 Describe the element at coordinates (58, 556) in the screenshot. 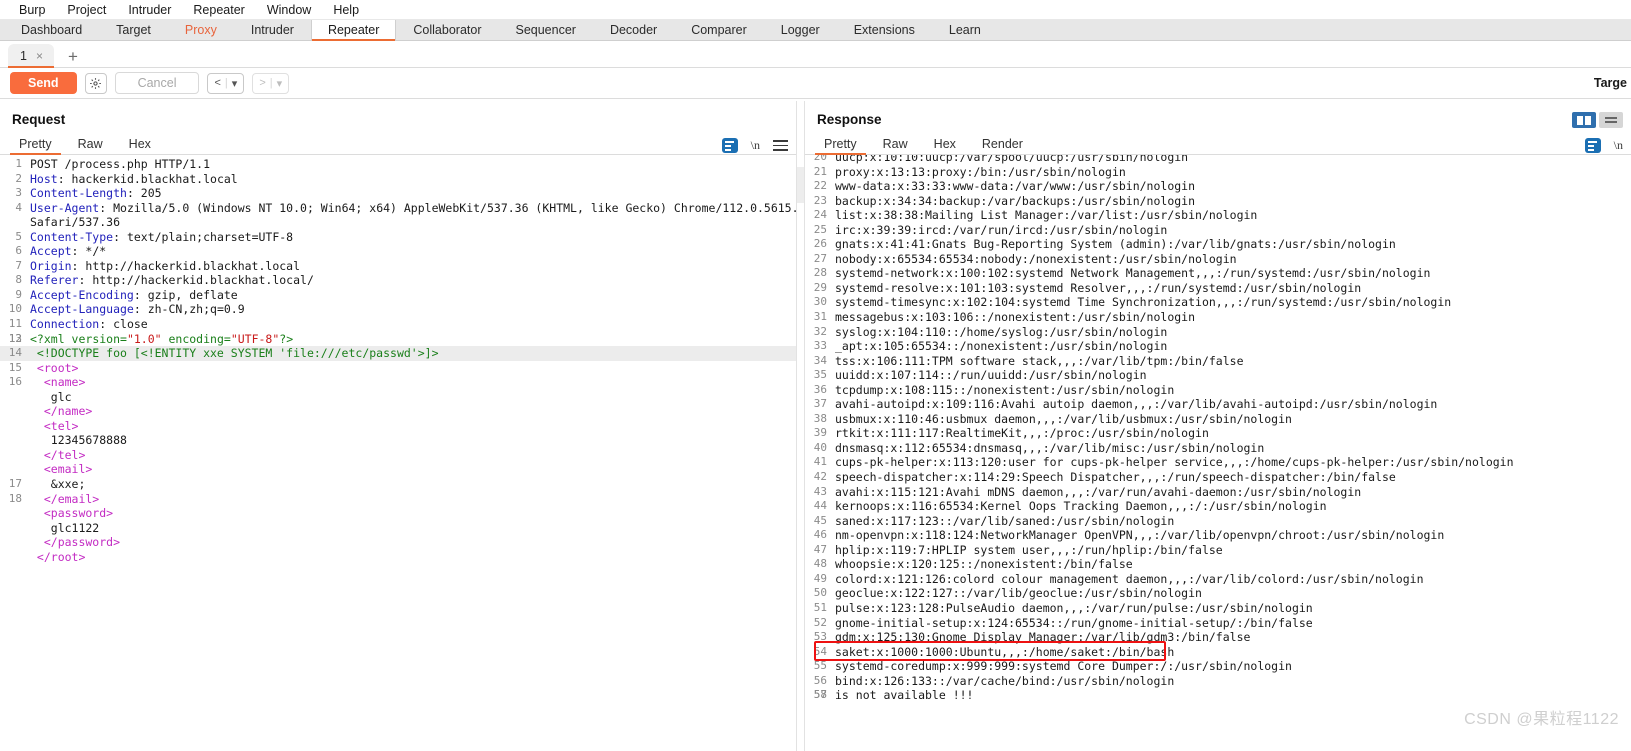

I see `code-segment: </root>` at that location.